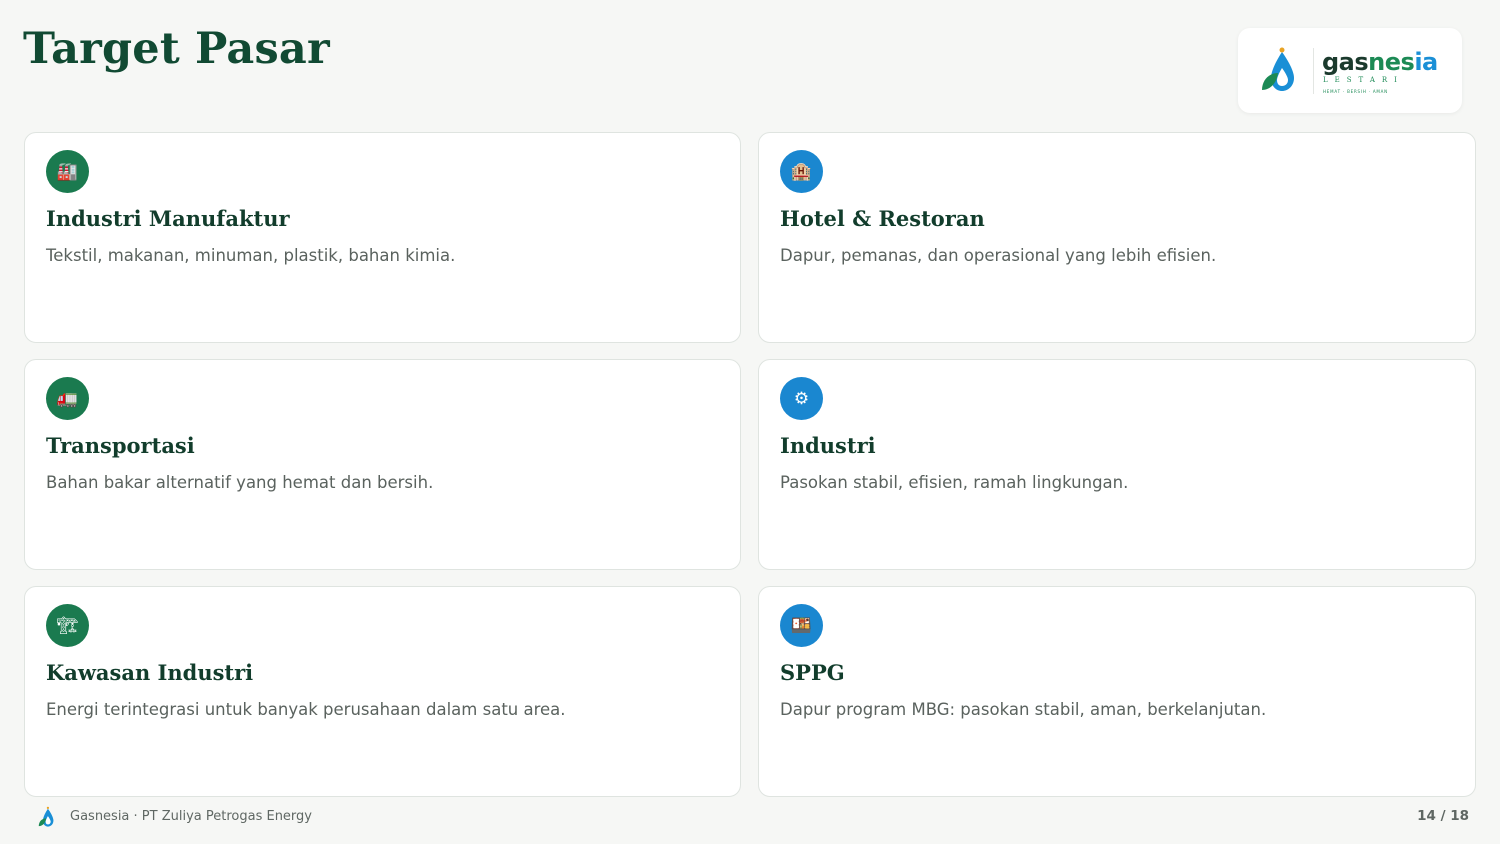 Image resolution: width=1500 pixels, height=844 pixels. Describe the element at coordinates (812, 672) in the screenshot. I see `card-title: SPPG` at that location.